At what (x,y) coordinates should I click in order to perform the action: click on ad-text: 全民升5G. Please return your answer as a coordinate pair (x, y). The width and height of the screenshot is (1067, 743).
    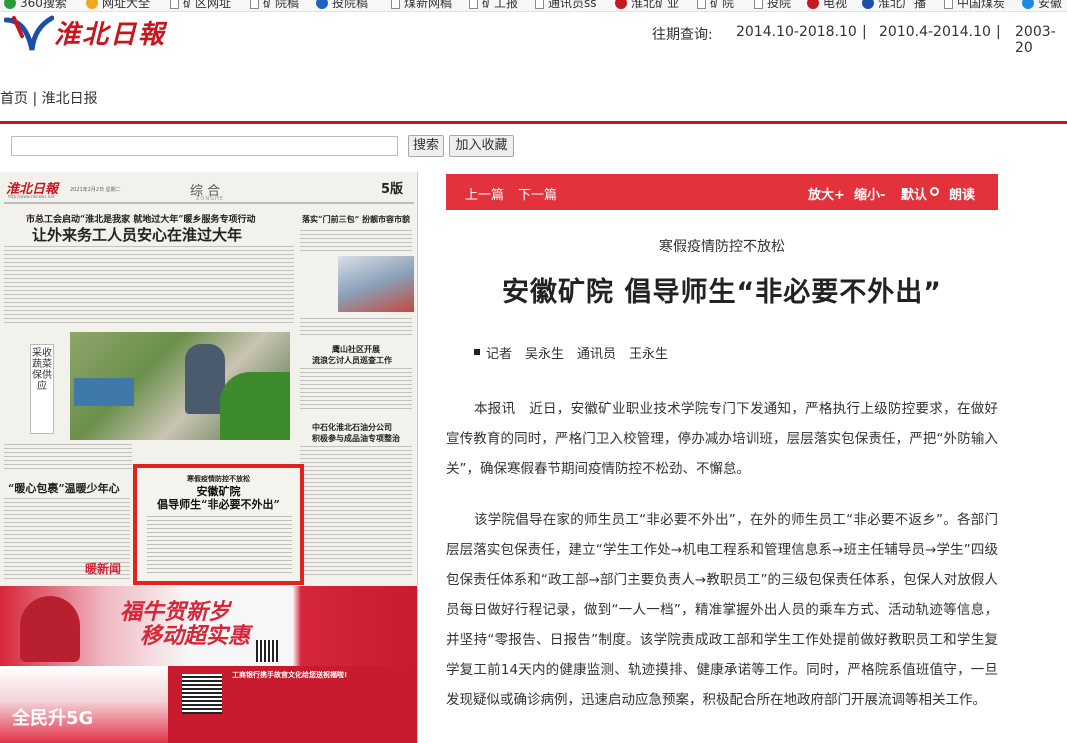
    Looking at the image, I should click on (53, 718).